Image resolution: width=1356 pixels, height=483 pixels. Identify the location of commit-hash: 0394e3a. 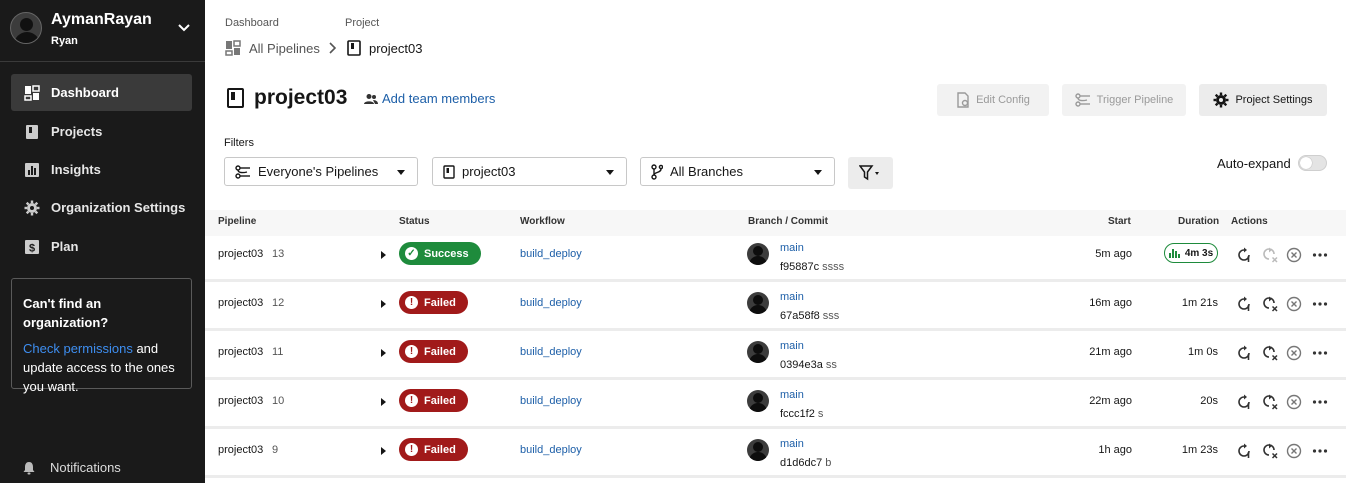
(801, 365).